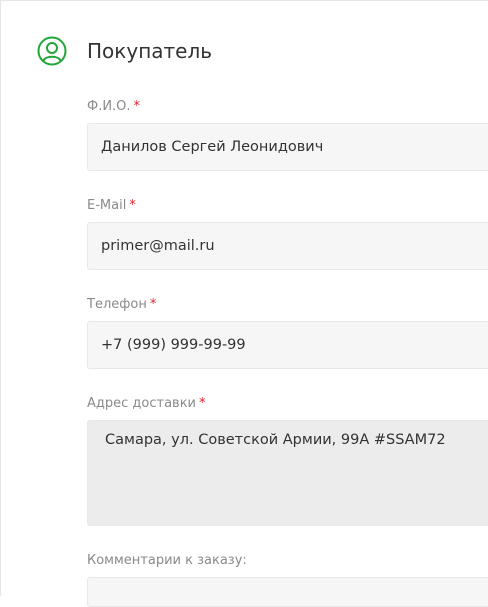 This screenshot has width=488, height=607. What do you see at coordinates (287, 246) in the screenshot?
I see `email-field: primer@mail.ru` at bounding box center [287, 246].